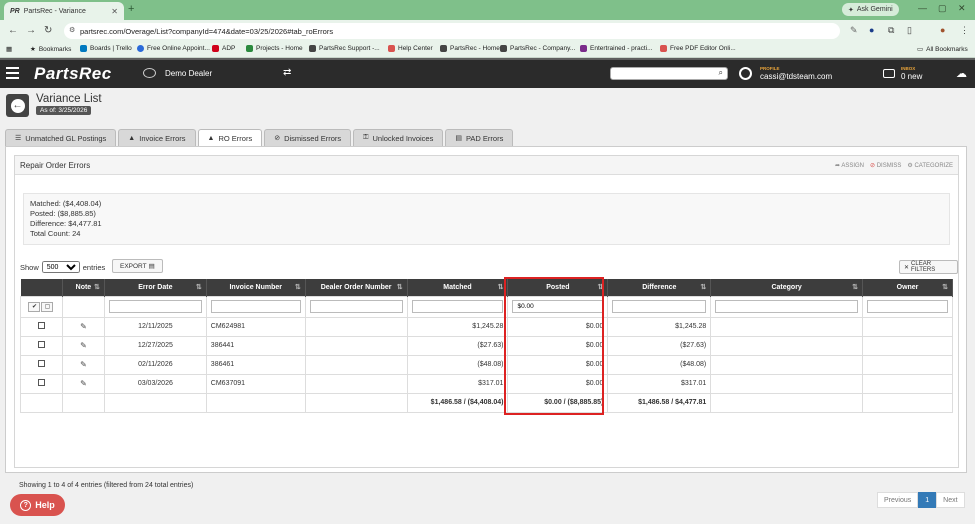 This screenshot has width=975, height=524. I want to click on categorize-button: ⚙ CATEGORIZE, so click(930, 165).